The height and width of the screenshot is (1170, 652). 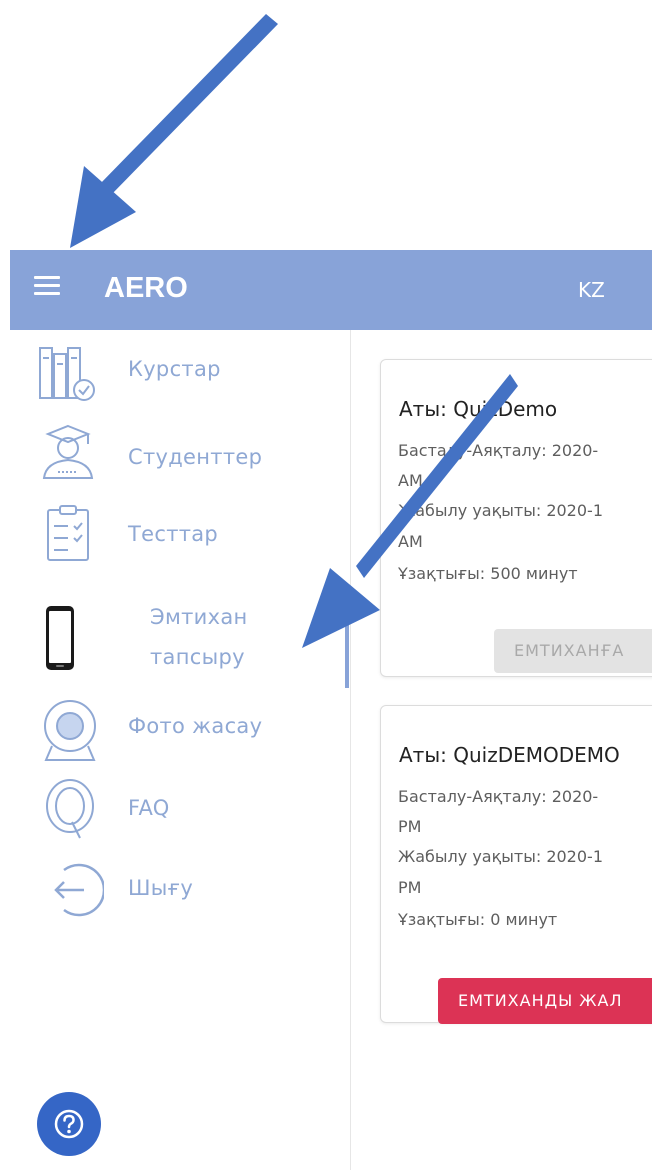 I want to click on start-exam-button: ЕМТИХАНДЫ ЖАЛ, so click(x=545, y=1001).